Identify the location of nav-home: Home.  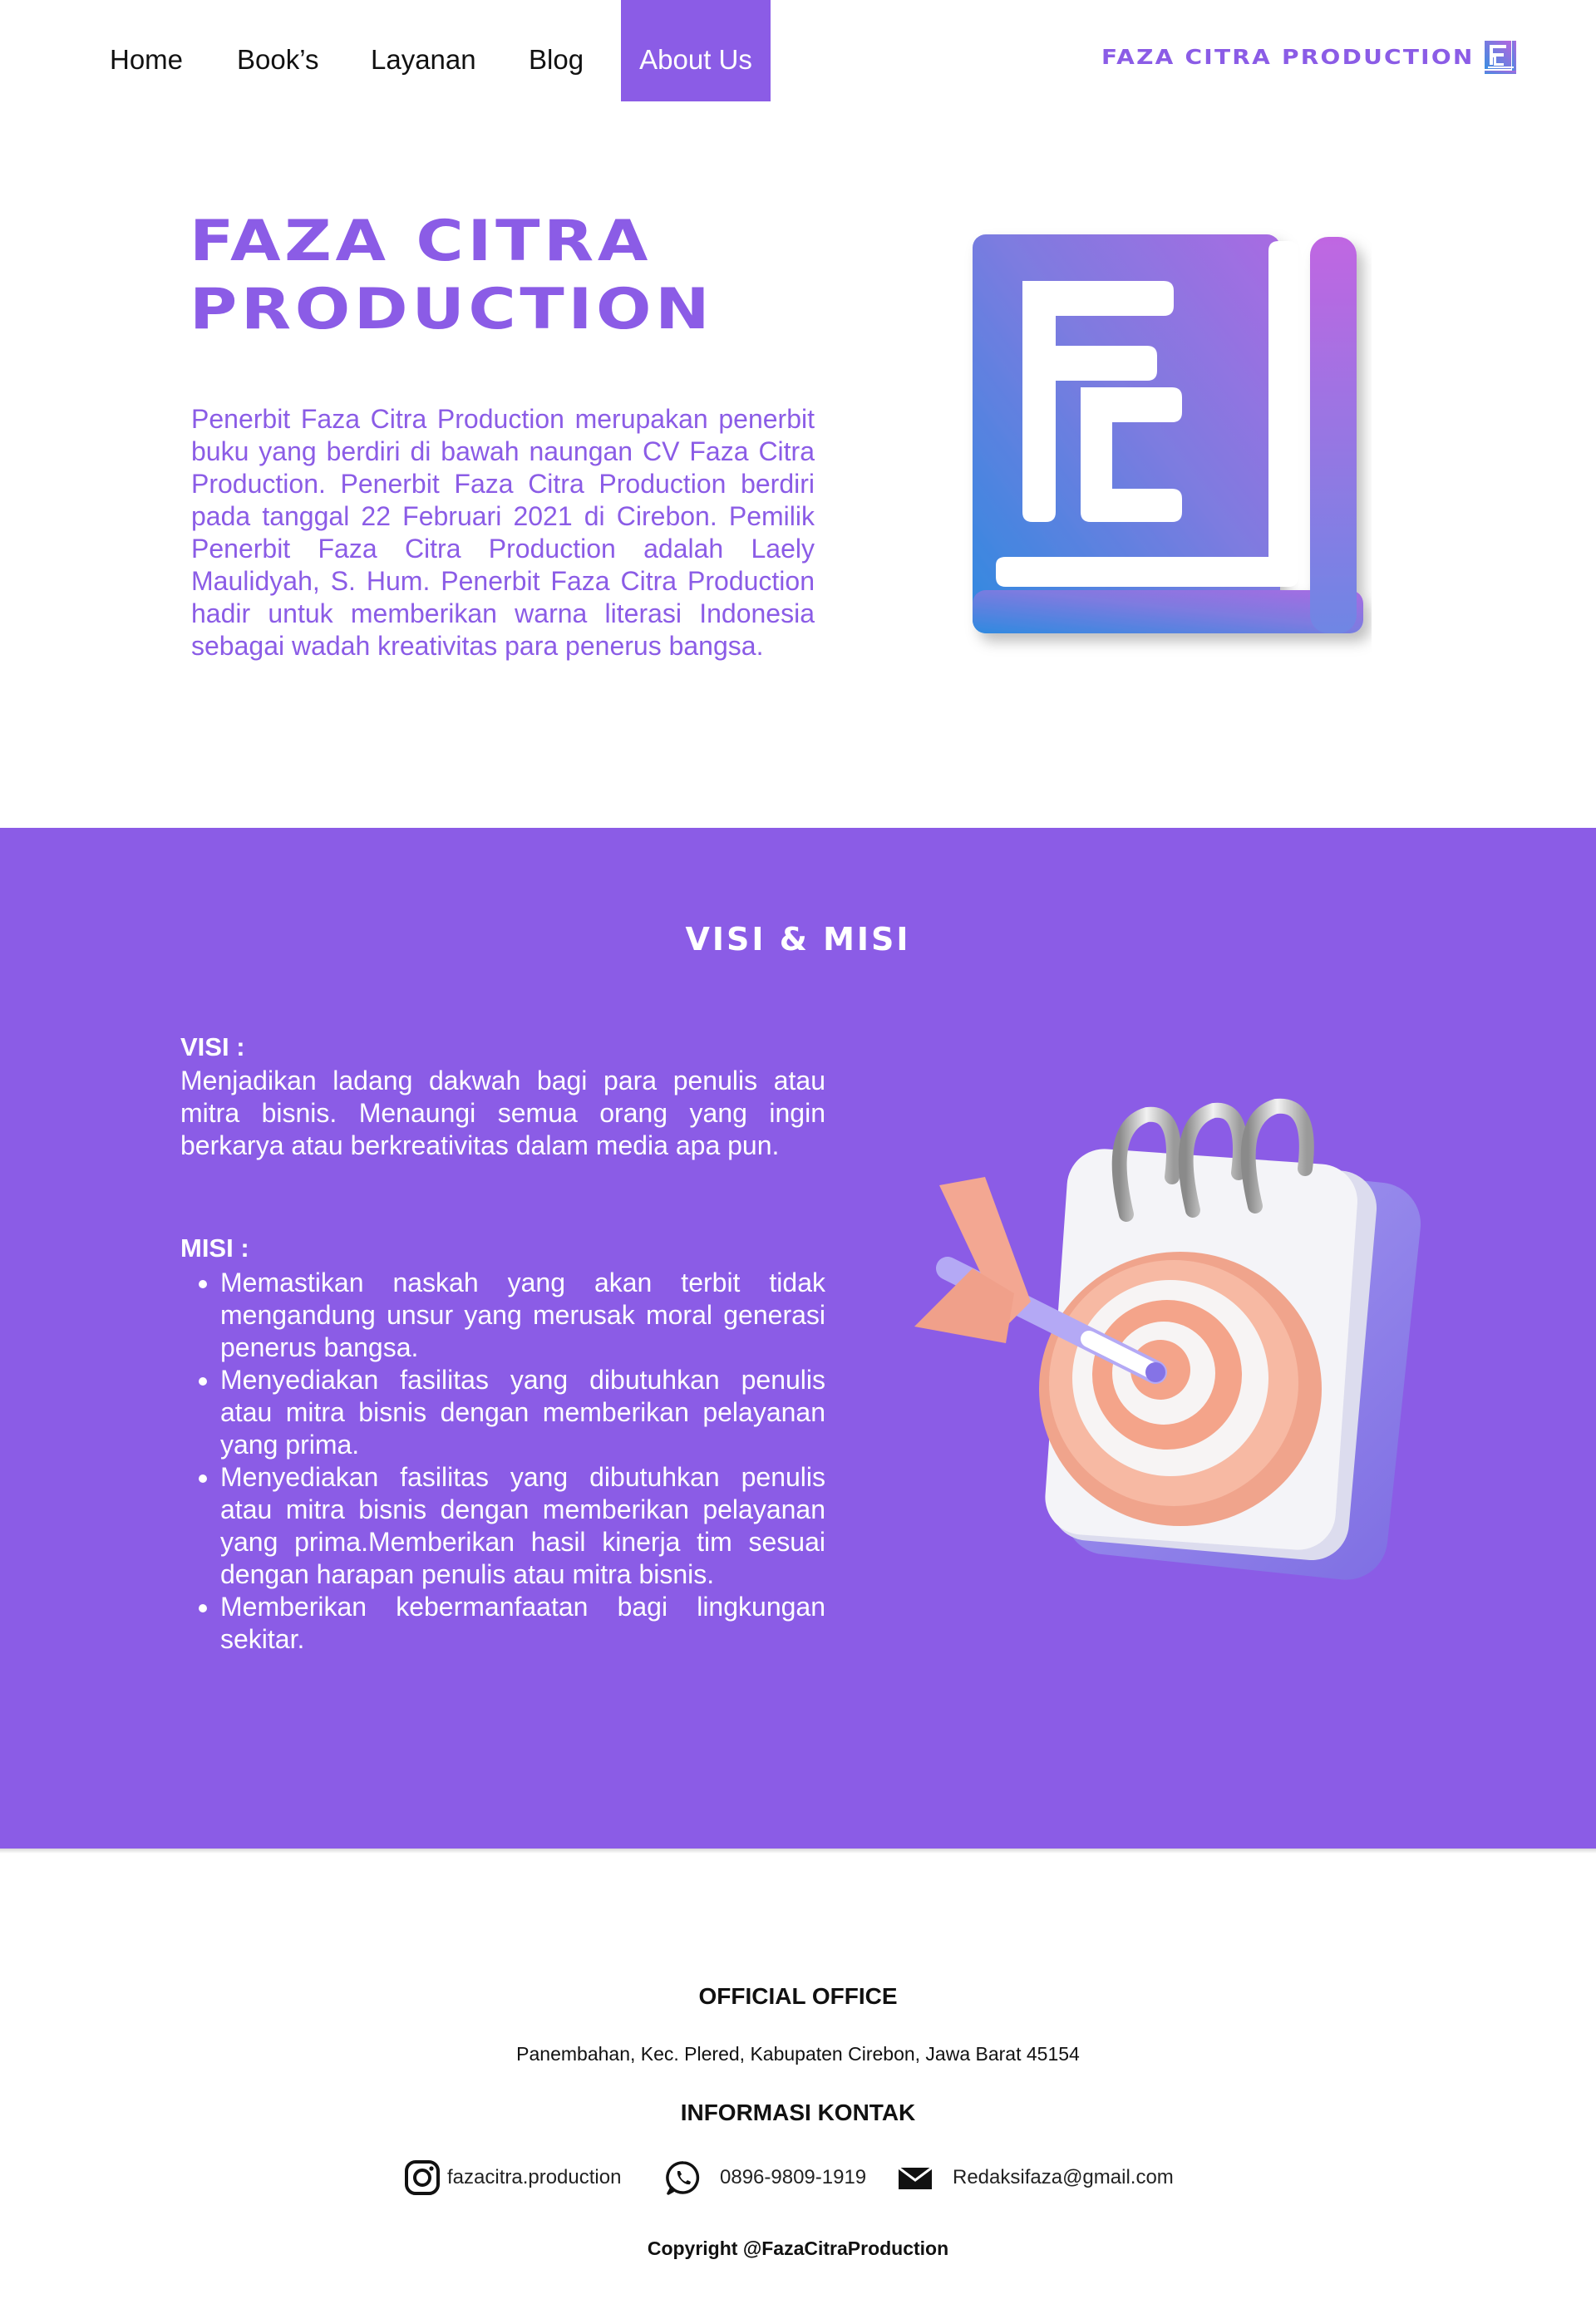
(146, 50).